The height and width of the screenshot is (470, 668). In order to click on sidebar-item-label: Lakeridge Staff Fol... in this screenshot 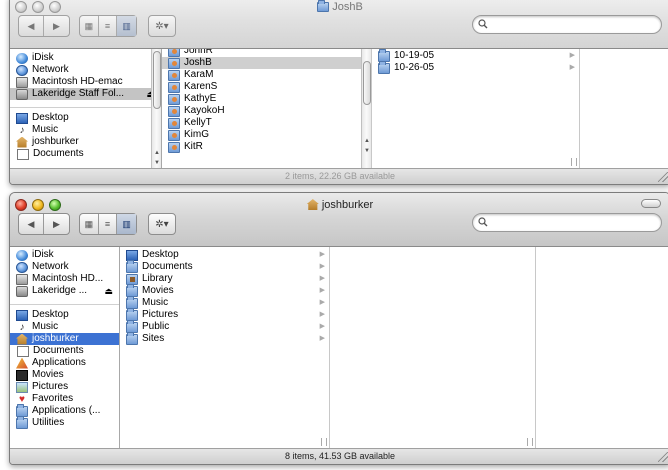, I will do `click(78, 93)`.